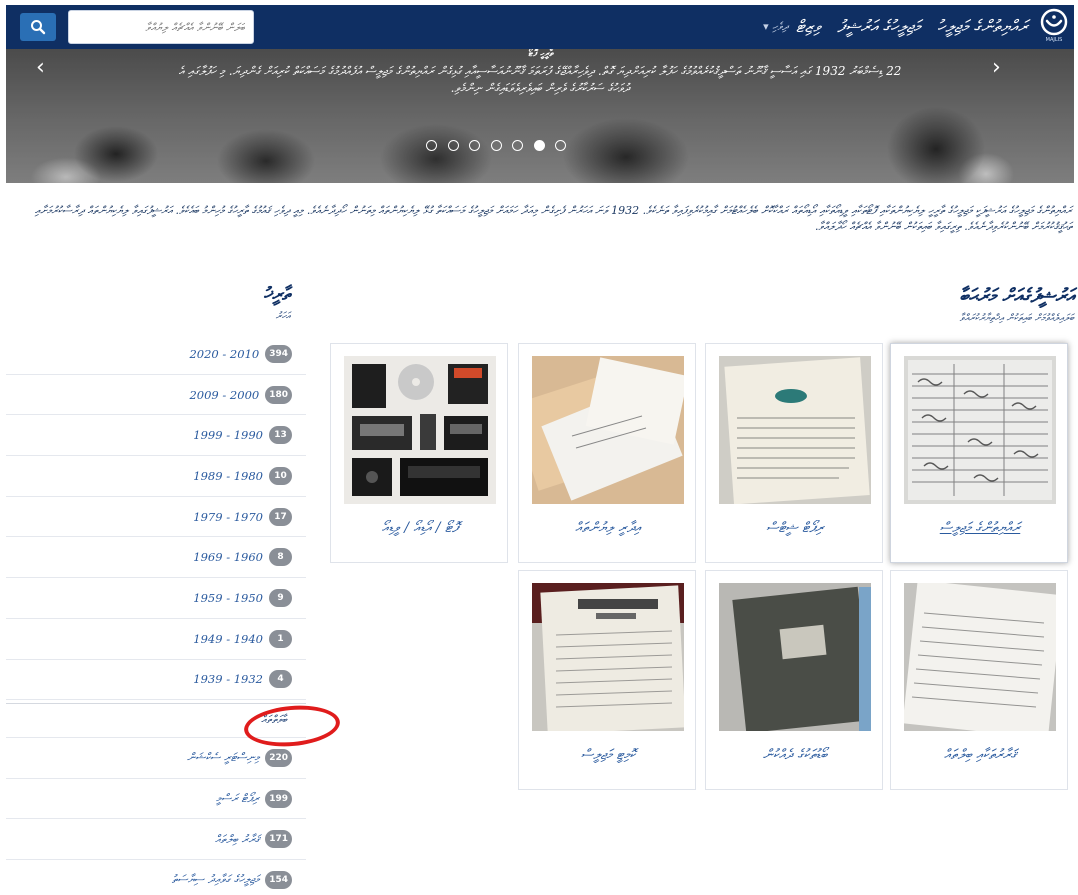  Describe the element at coordinates (156, 395) in the screenshot. I see `year-filter-item: 2009 - 2000 180` at that location.